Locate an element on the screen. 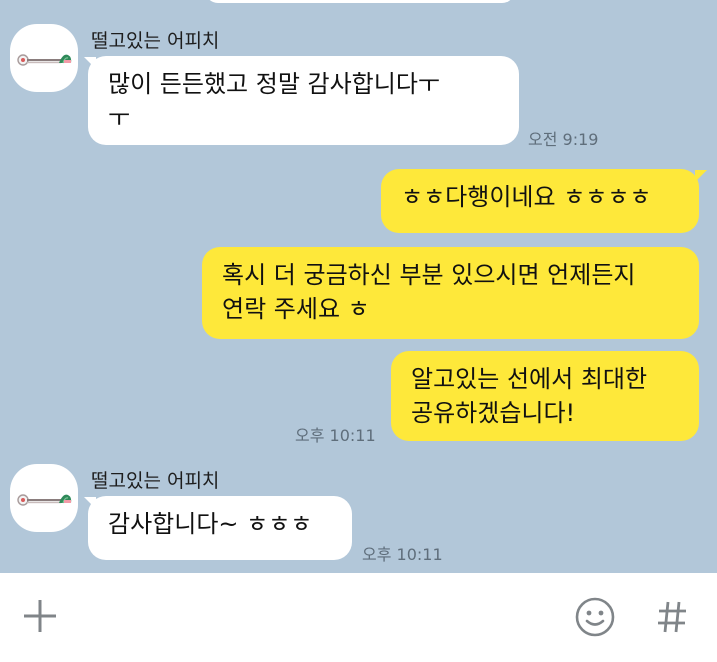 The width and height of the screenshot is (717, 662). smiley-icon is located at coordinates (595, 617).